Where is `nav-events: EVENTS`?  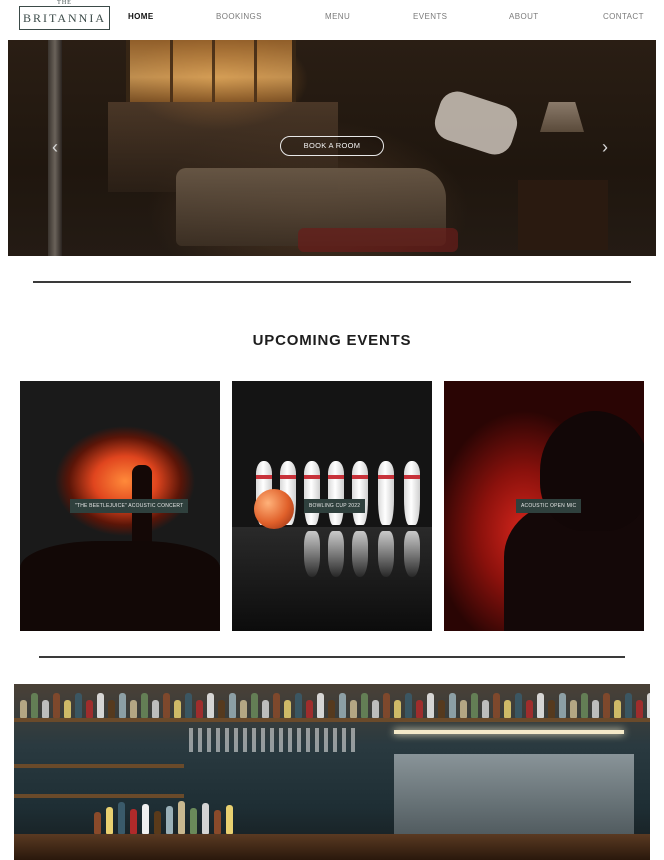
nav-events: EVENTS is located at coordinates (430, 16).